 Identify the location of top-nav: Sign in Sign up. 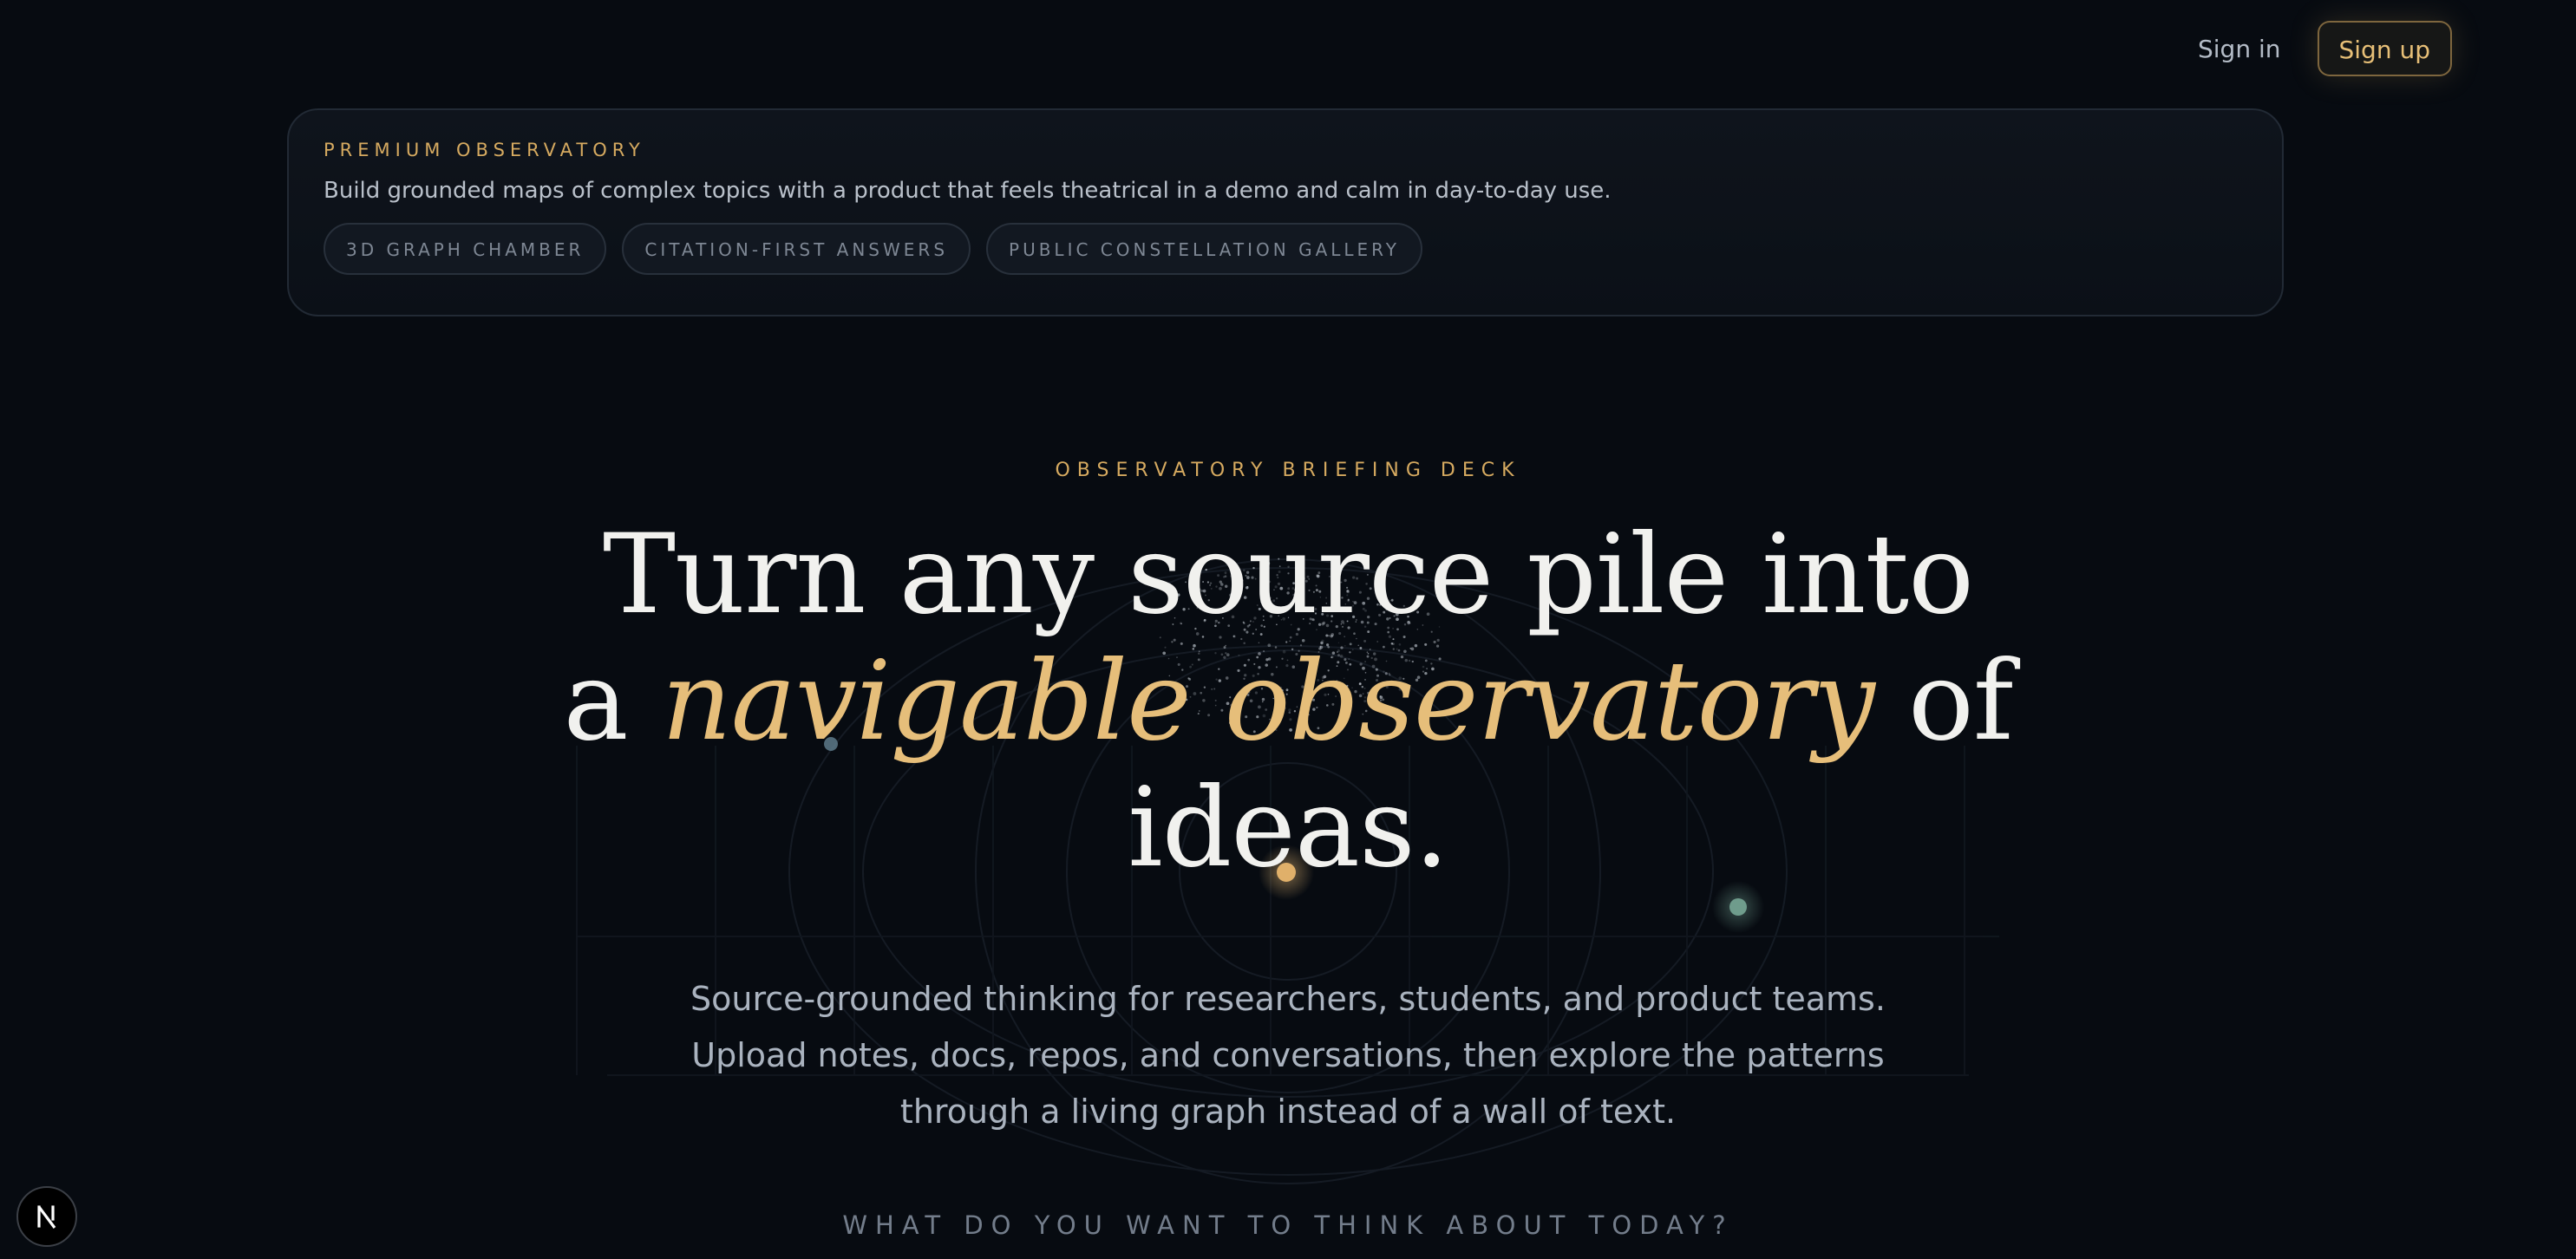
(2325, 48).